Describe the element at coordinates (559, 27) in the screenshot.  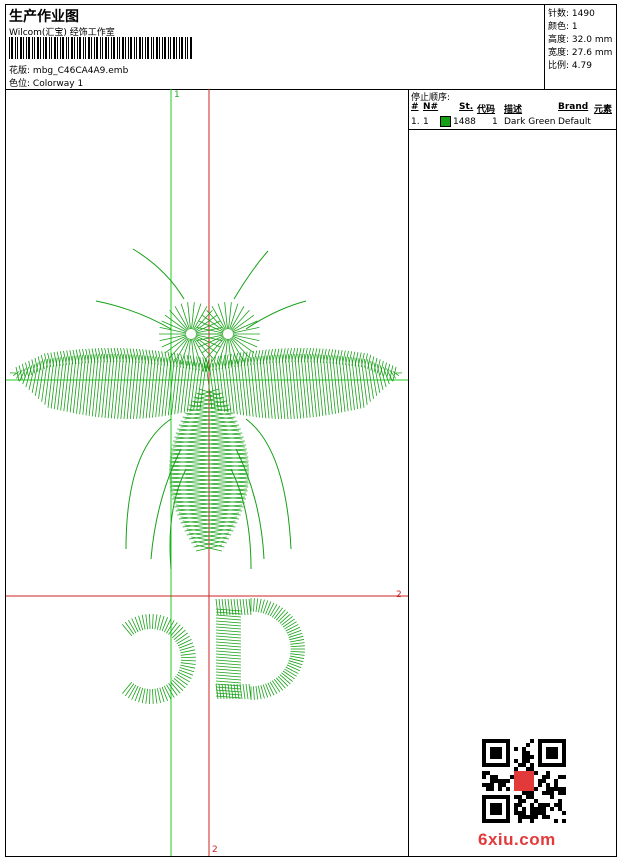
I see `stat-label: 颜色:` at that location.